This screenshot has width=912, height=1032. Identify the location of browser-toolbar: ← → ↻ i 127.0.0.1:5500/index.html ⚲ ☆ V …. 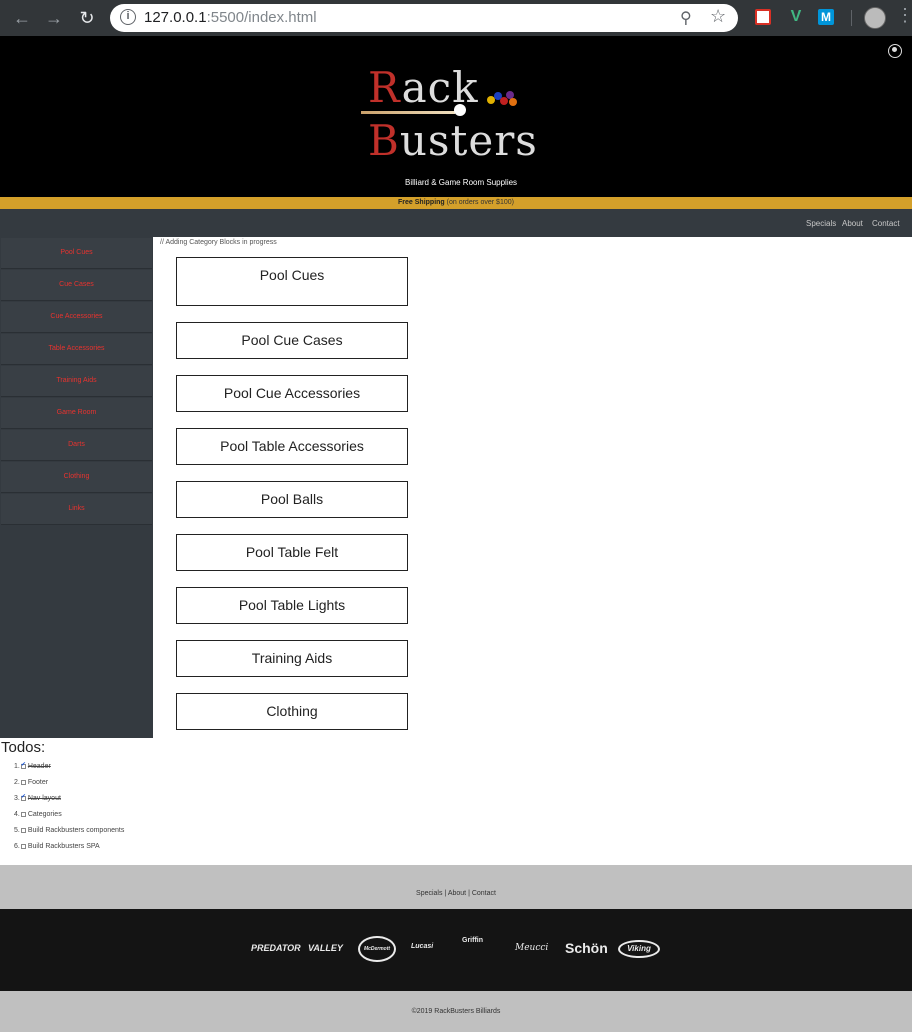
(456, 18).